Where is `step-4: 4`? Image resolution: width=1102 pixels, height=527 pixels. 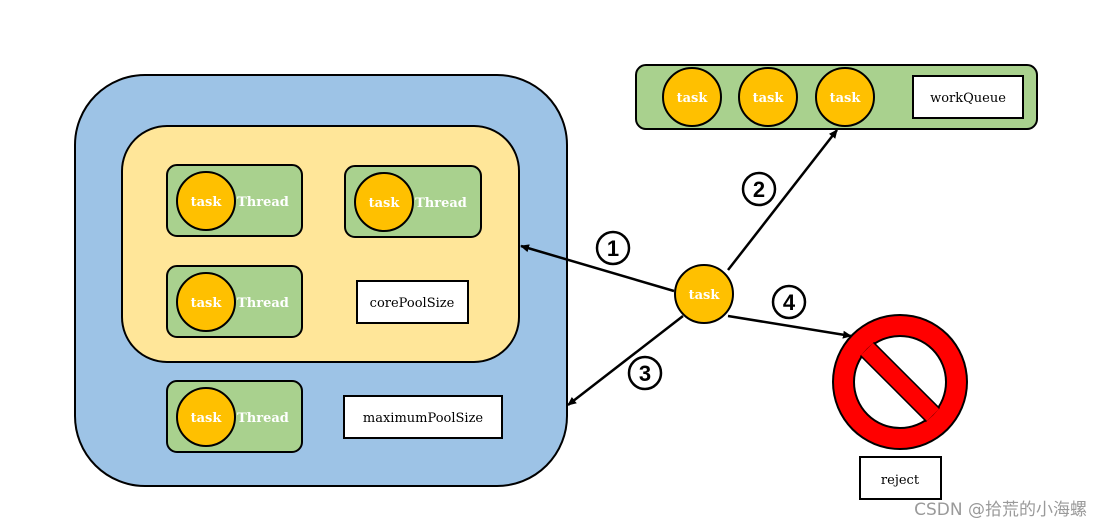 step-4: 4 is located at coordinates (789, 302).